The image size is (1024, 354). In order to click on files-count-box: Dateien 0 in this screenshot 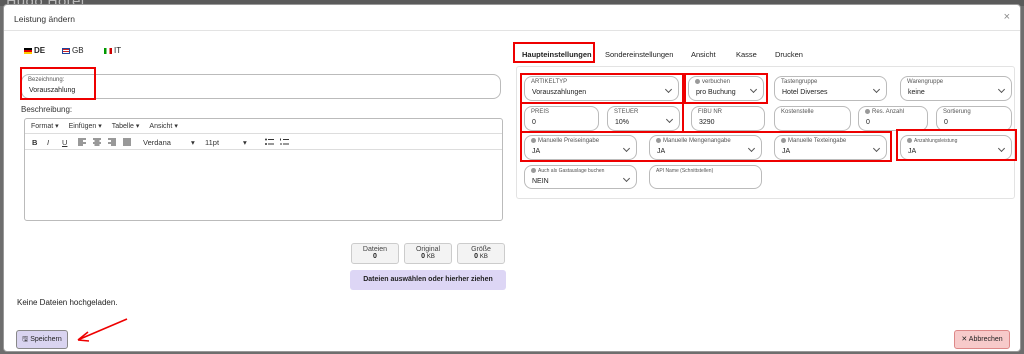, I will do `click(375, 253)`.